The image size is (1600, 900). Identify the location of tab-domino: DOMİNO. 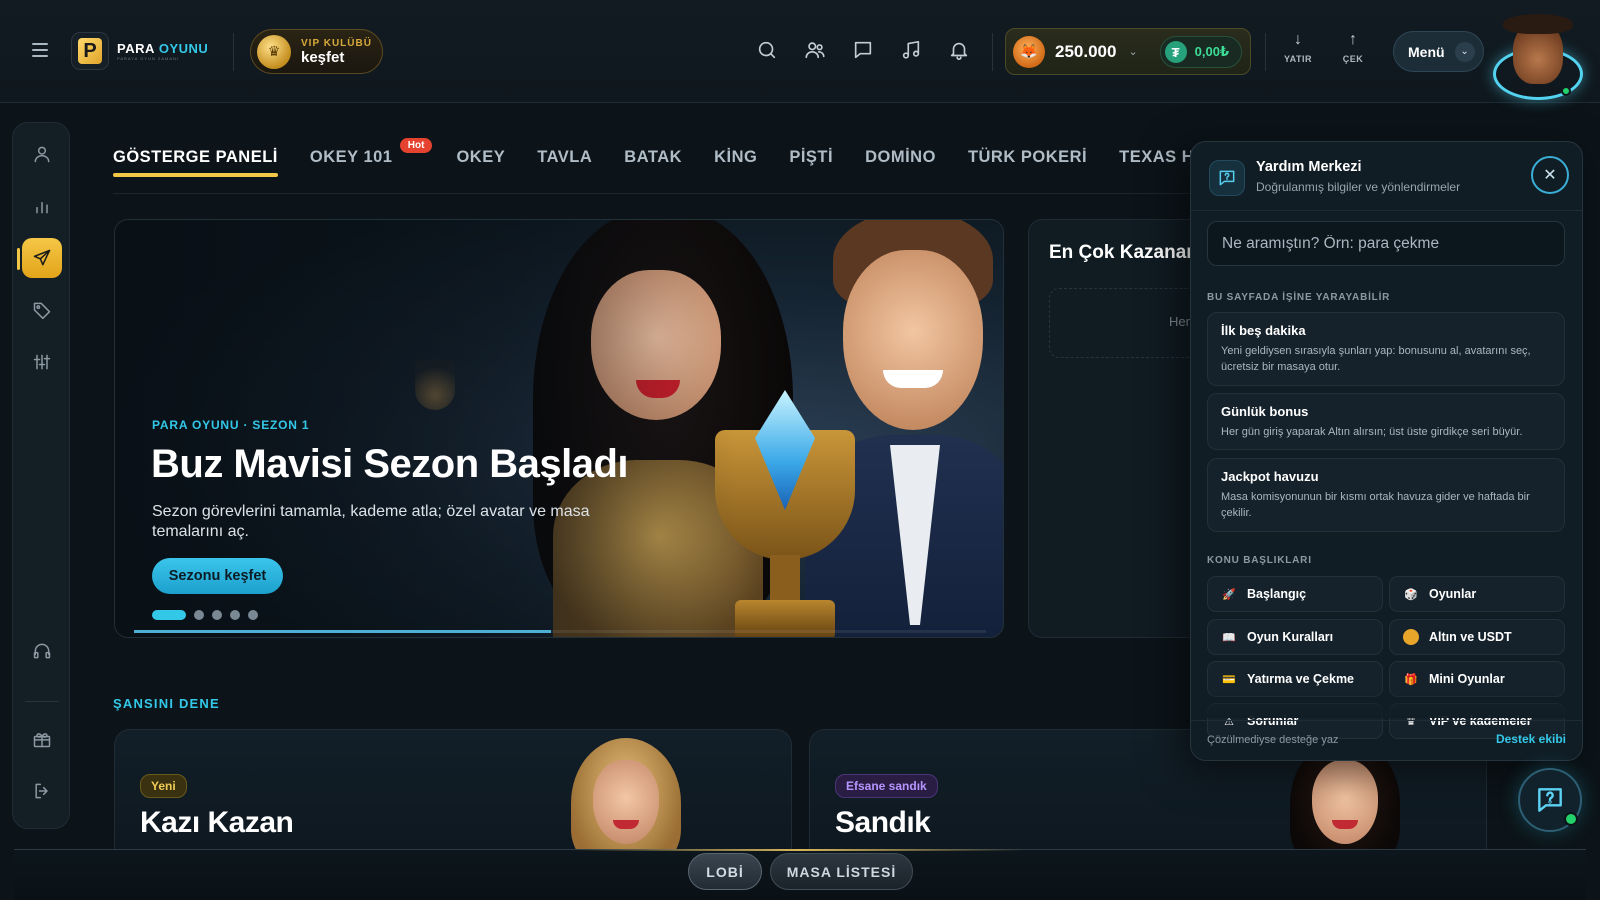
(900, 162).